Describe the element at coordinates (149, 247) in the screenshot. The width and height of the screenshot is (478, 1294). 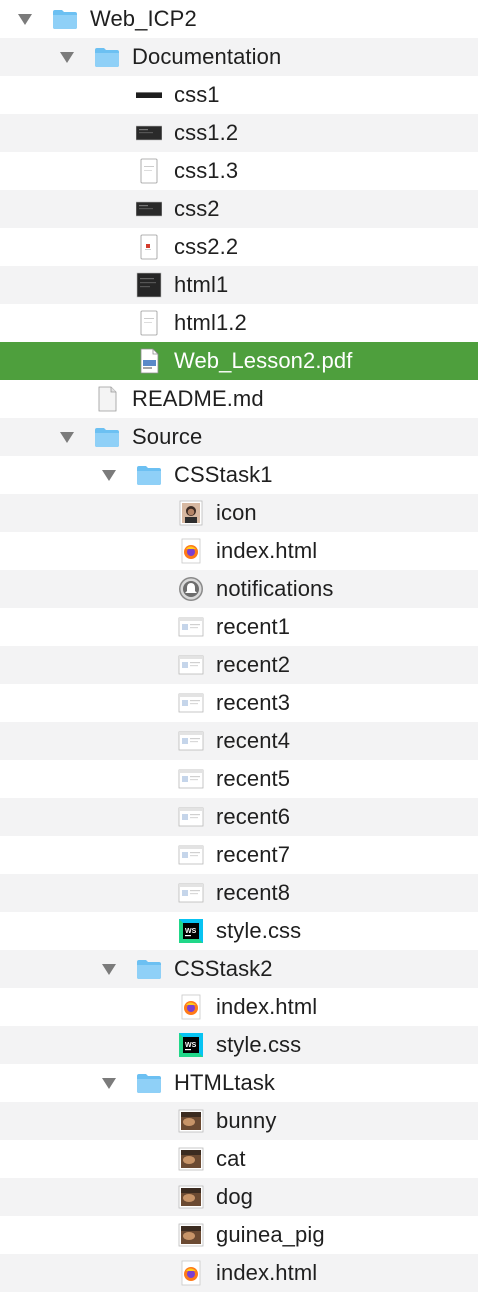
I see `screenshot-portrait-red-icon` at that location.